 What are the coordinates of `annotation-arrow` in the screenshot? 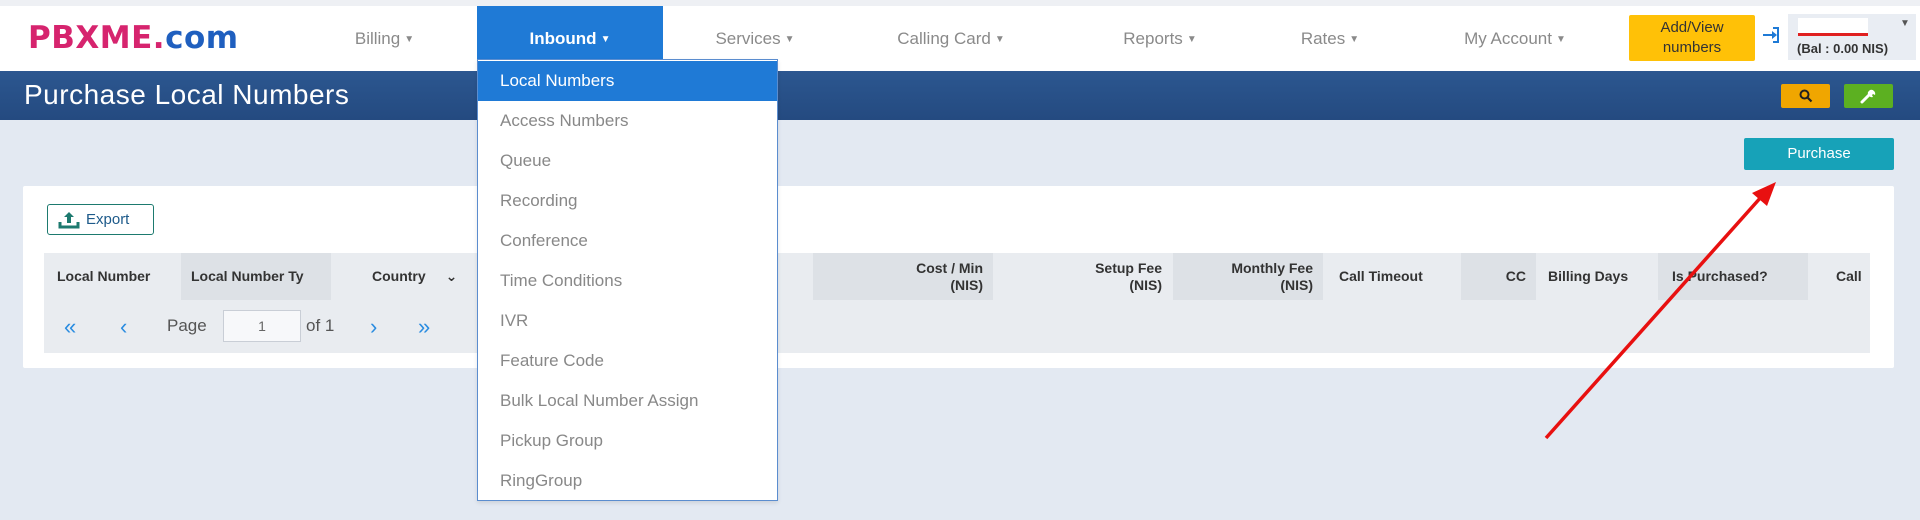 It's located at (1660, 311).